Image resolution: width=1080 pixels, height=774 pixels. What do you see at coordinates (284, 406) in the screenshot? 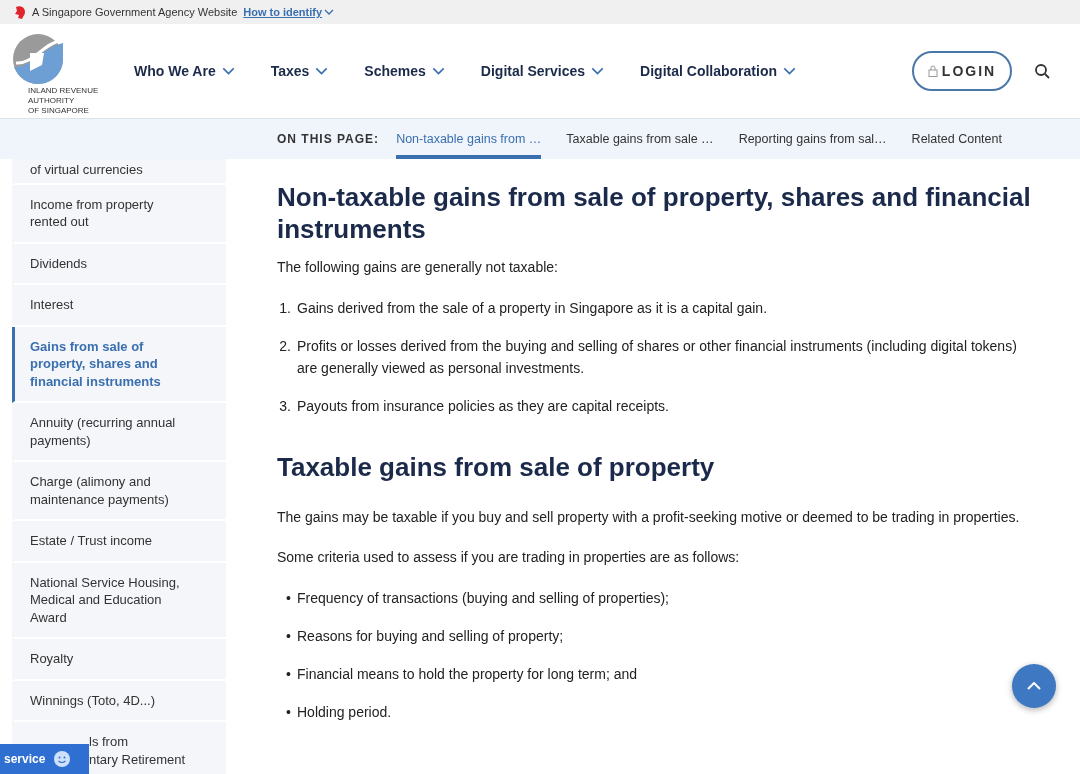
I see `list-number: 3.` at bounding box center [284, 406].